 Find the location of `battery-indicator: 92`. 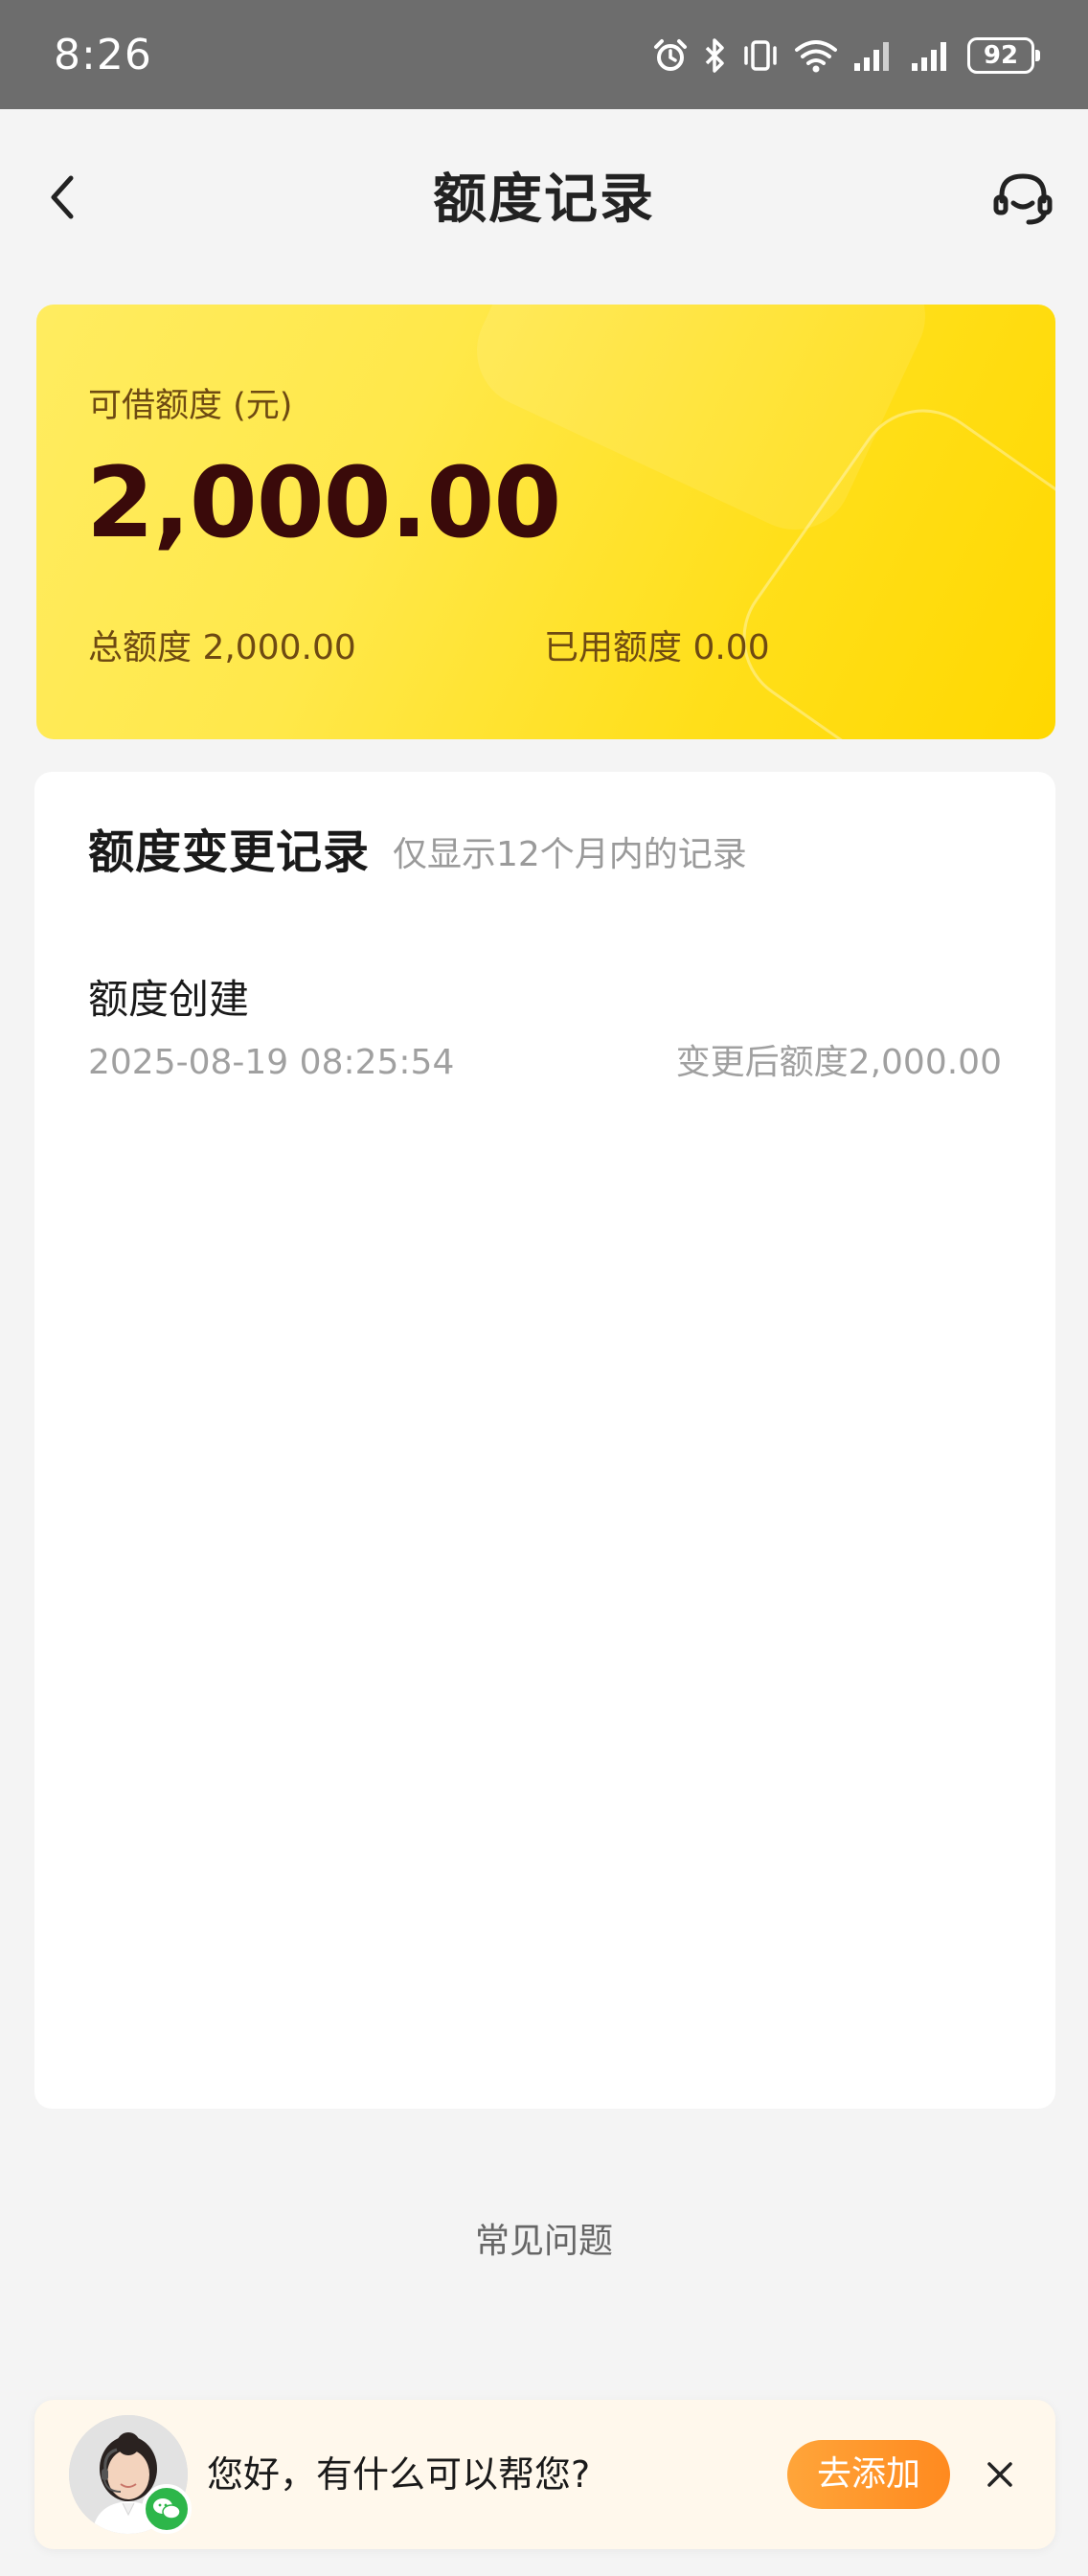

battery-indicator: 92 is located at coordinates (1003, 55).